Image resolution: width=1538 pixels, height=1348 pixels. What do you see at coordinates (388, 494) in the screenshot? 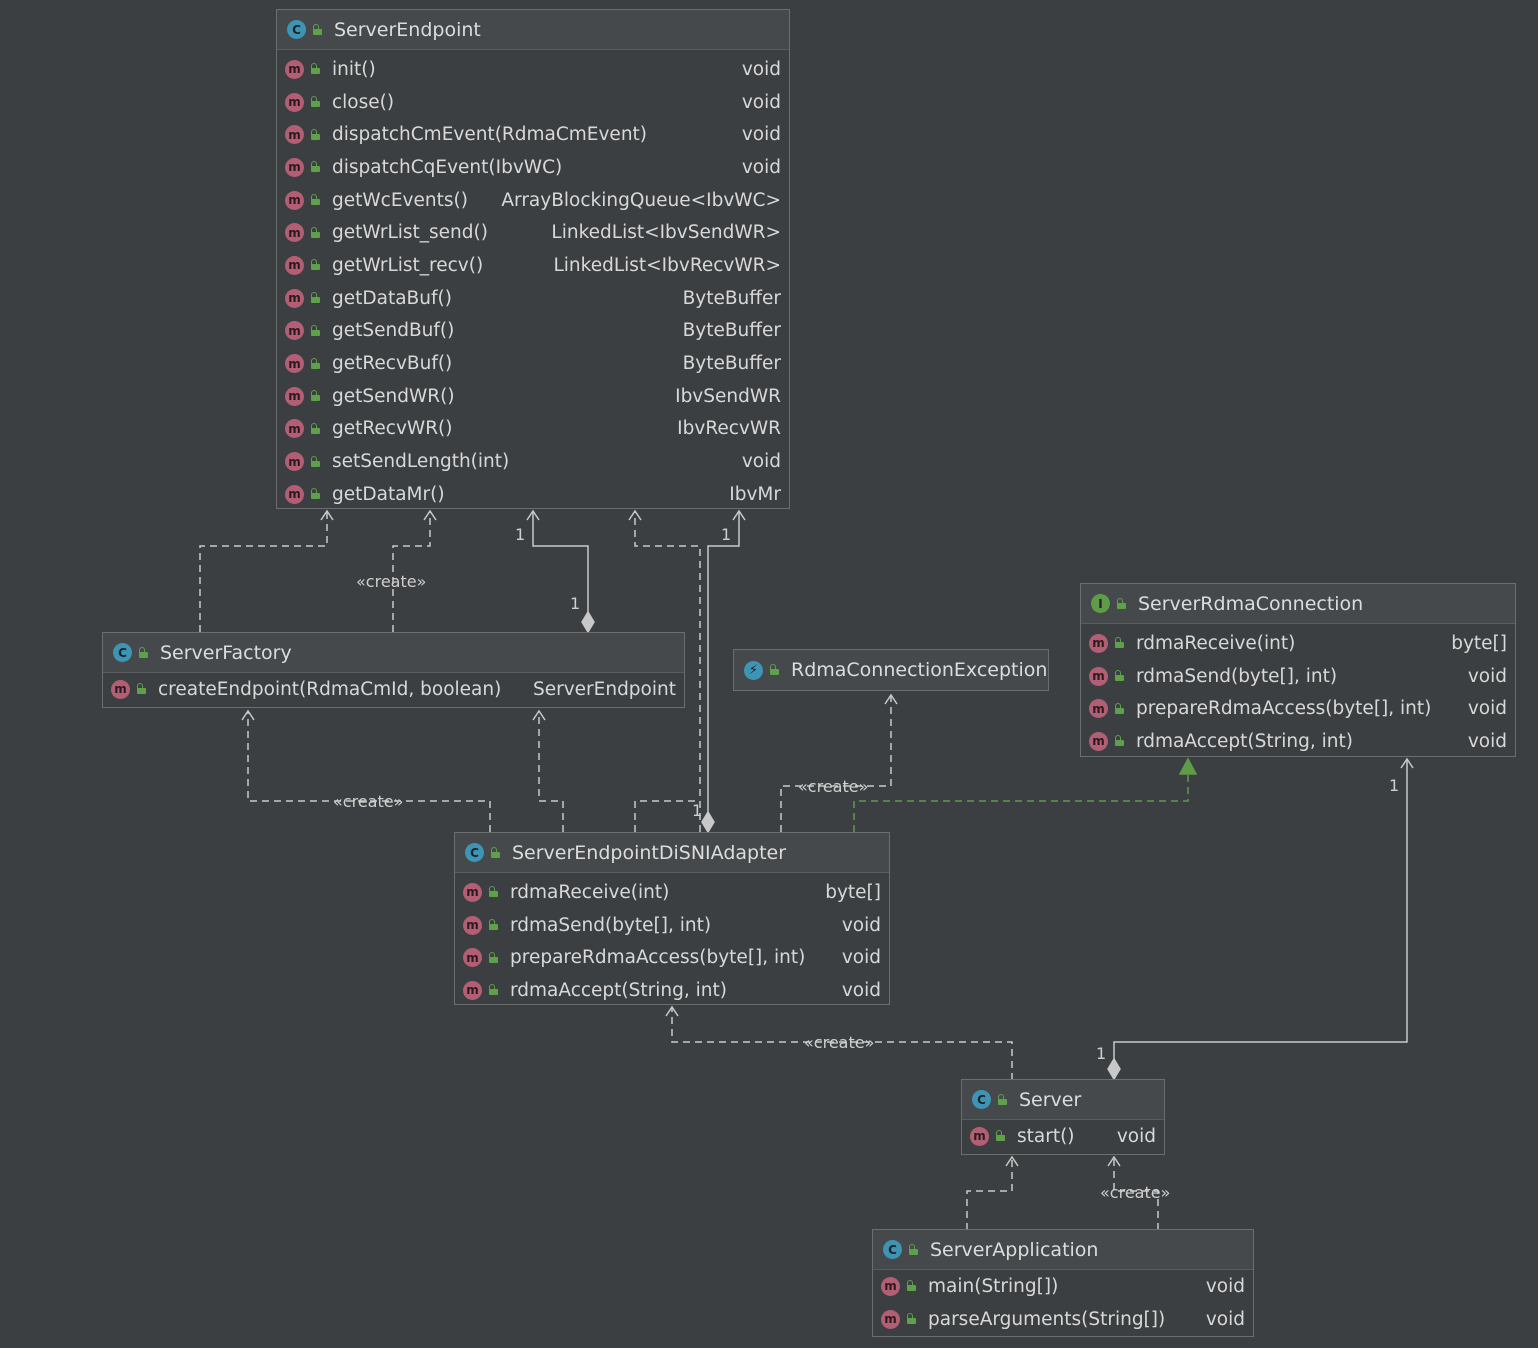
I see `method-name: getDataMr()` at bounding box center [388, 494].